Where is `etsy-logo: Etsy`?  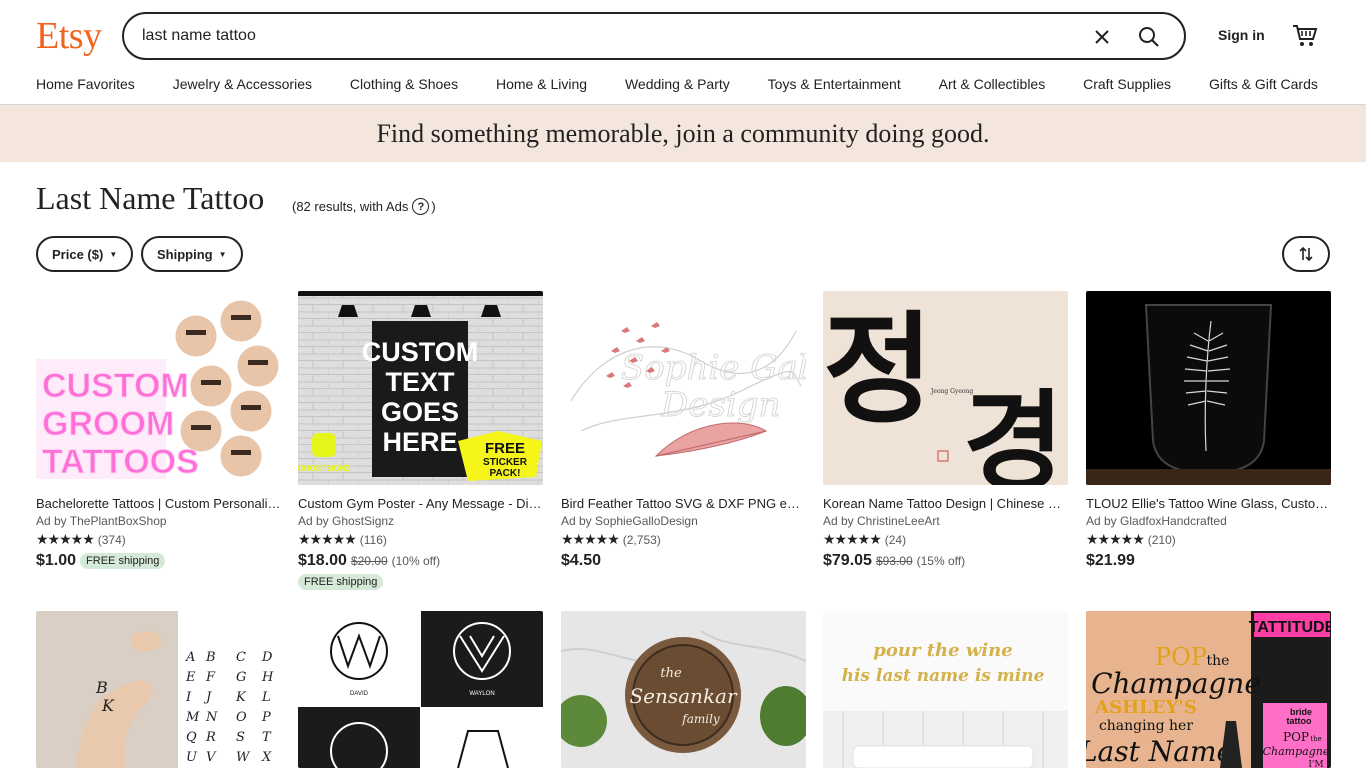
etsy-logo: Etsy is located at coordinates (69, 36).